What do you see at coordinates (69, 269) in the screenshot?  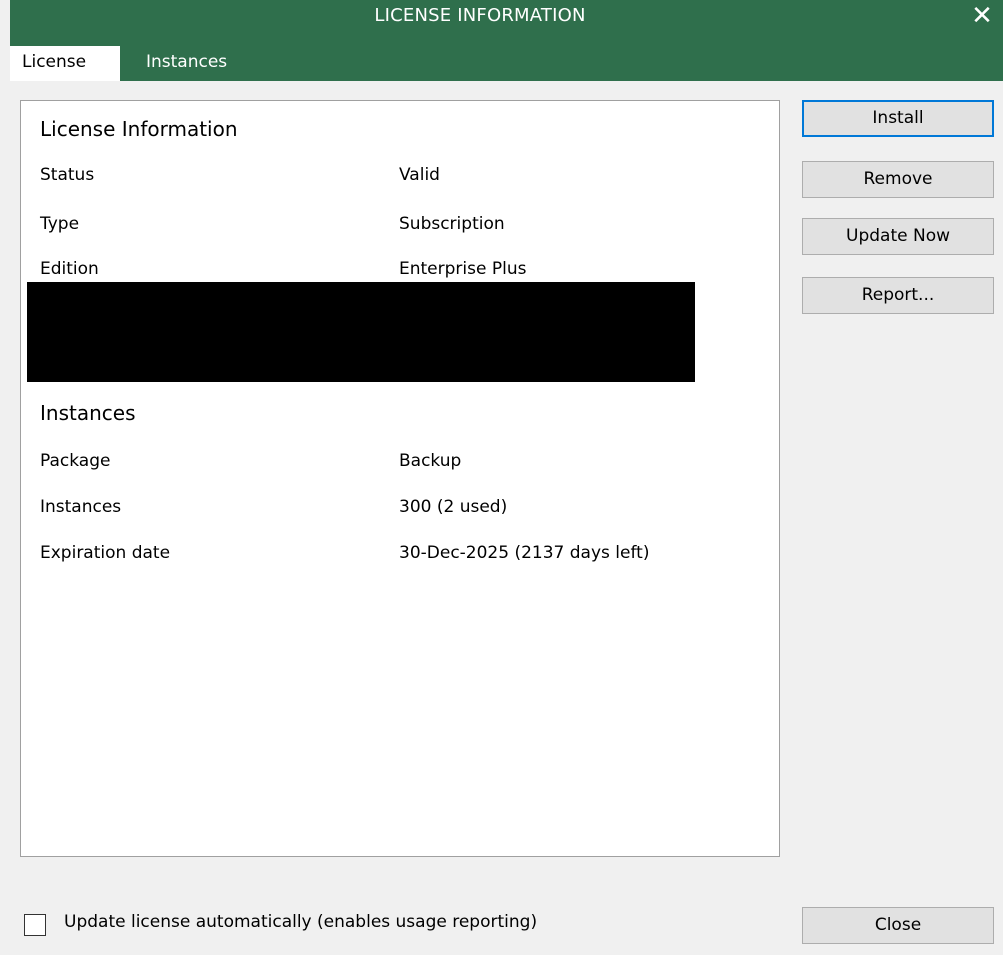 I see `edition-label: Edition` at bounding box center [69, 269].